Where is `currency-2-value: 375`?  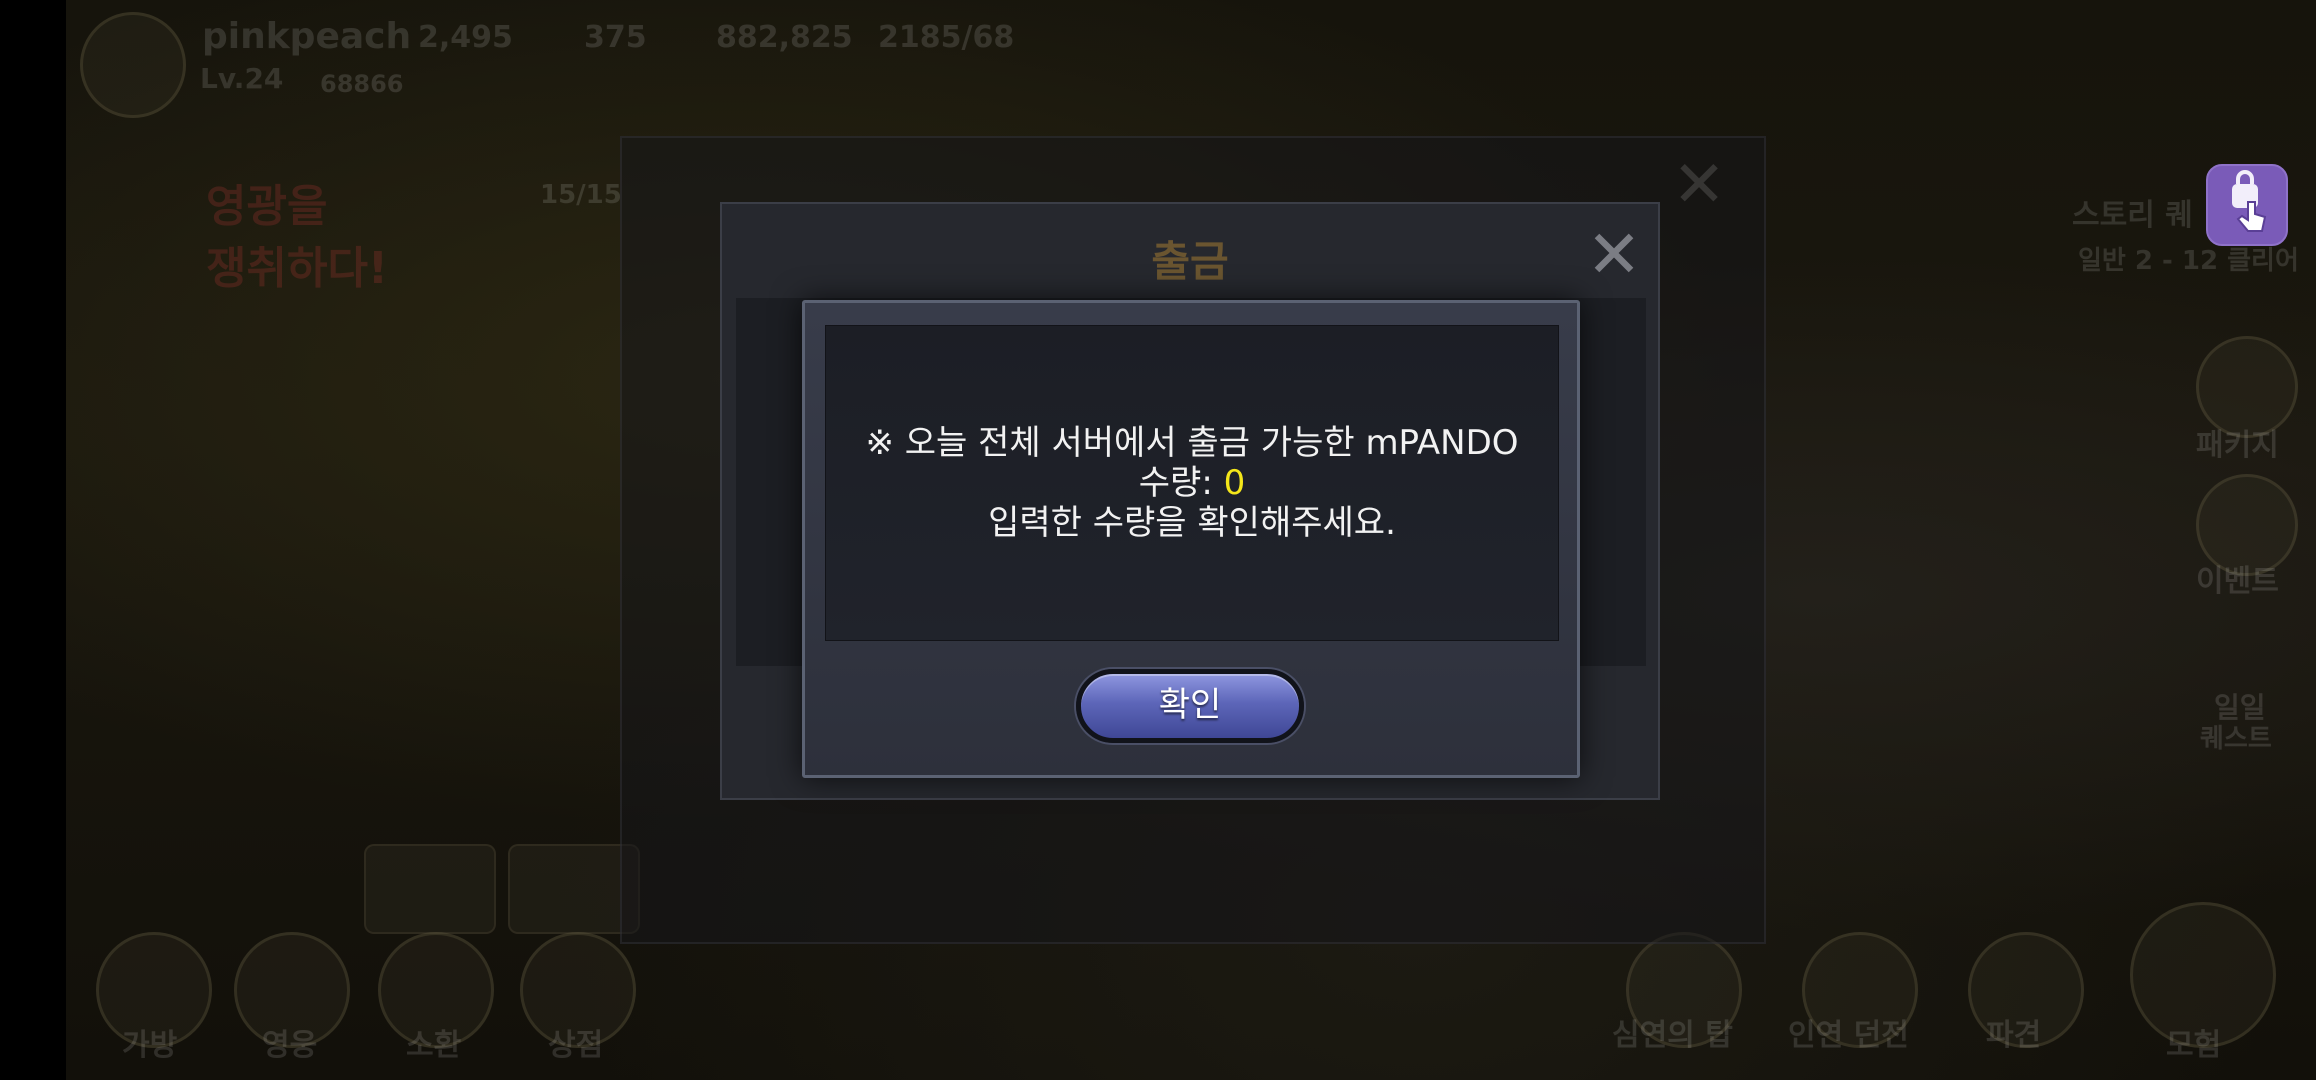 currency-2-value: 375 is located at coordinates (615, 37).